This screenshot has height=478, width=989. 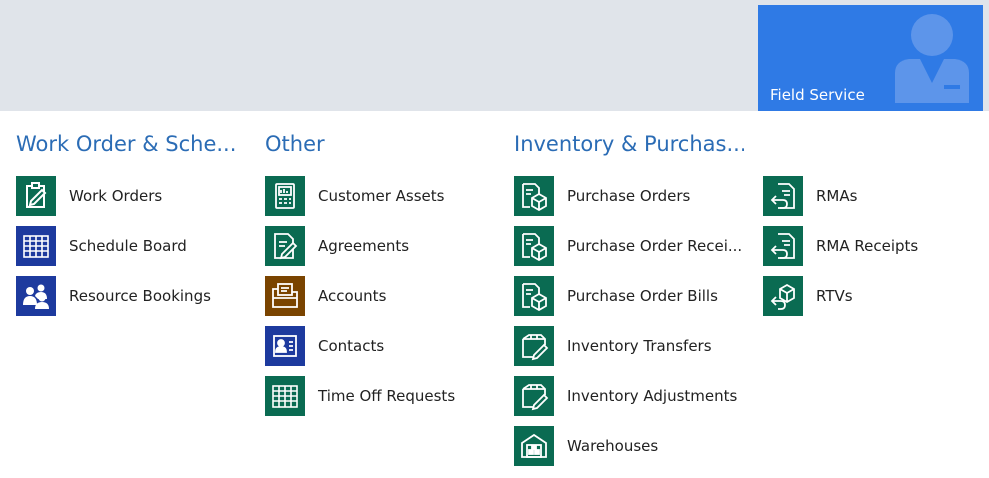 What do you see at coordinates (380, 396) in the screenshot?
I see `nav-item-time-off-requests: Time Off Requests` at bounding box center [380, 396].